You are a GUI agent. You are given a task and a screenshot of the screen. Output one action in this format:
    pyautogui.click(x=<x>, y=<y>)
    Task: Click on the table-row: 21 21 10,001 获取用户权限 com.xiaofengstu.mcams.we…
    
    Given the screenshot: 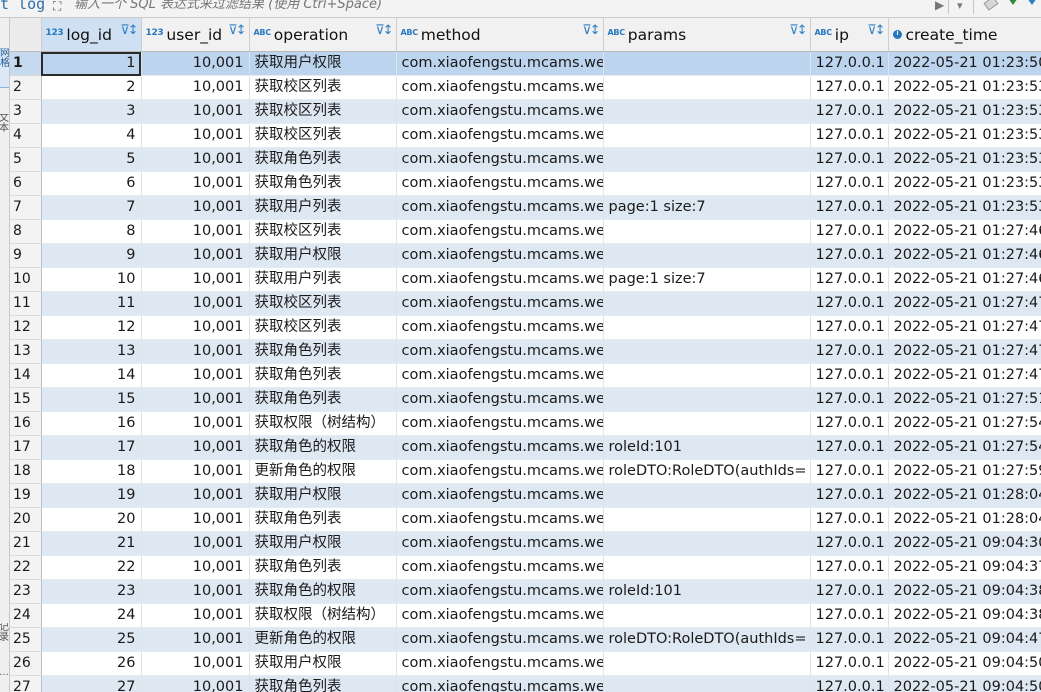 What is the action you would take?
    pyautogui.click(x=525, y=543)
    